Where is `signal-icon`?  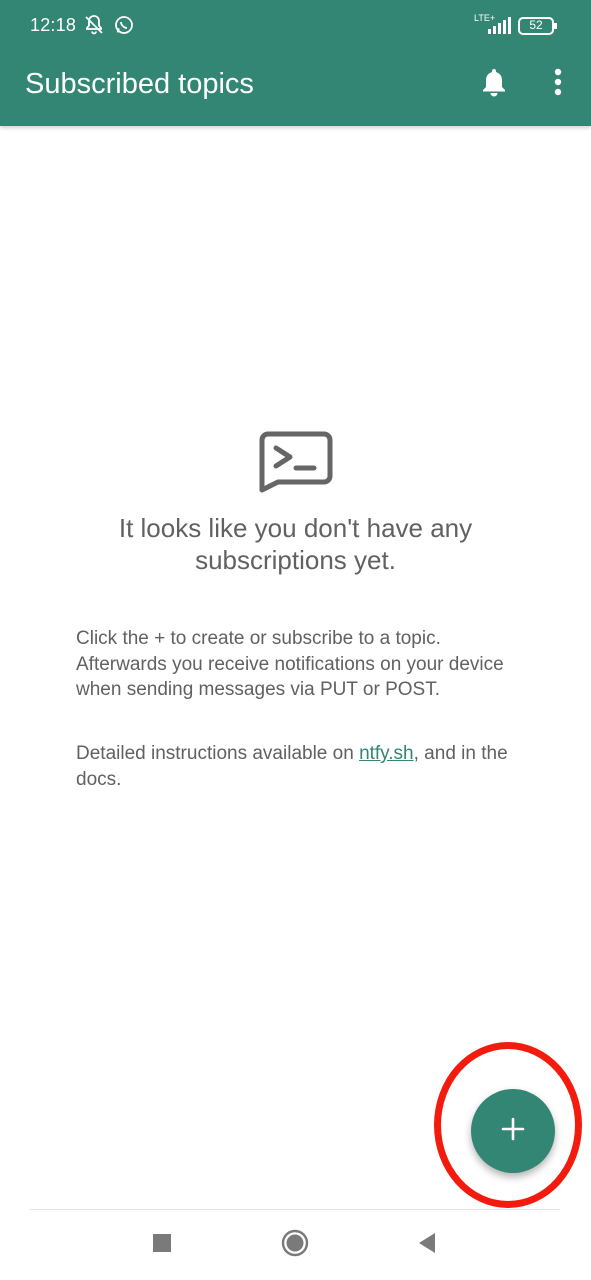 signal-icon is located at coordinates (499, 25).